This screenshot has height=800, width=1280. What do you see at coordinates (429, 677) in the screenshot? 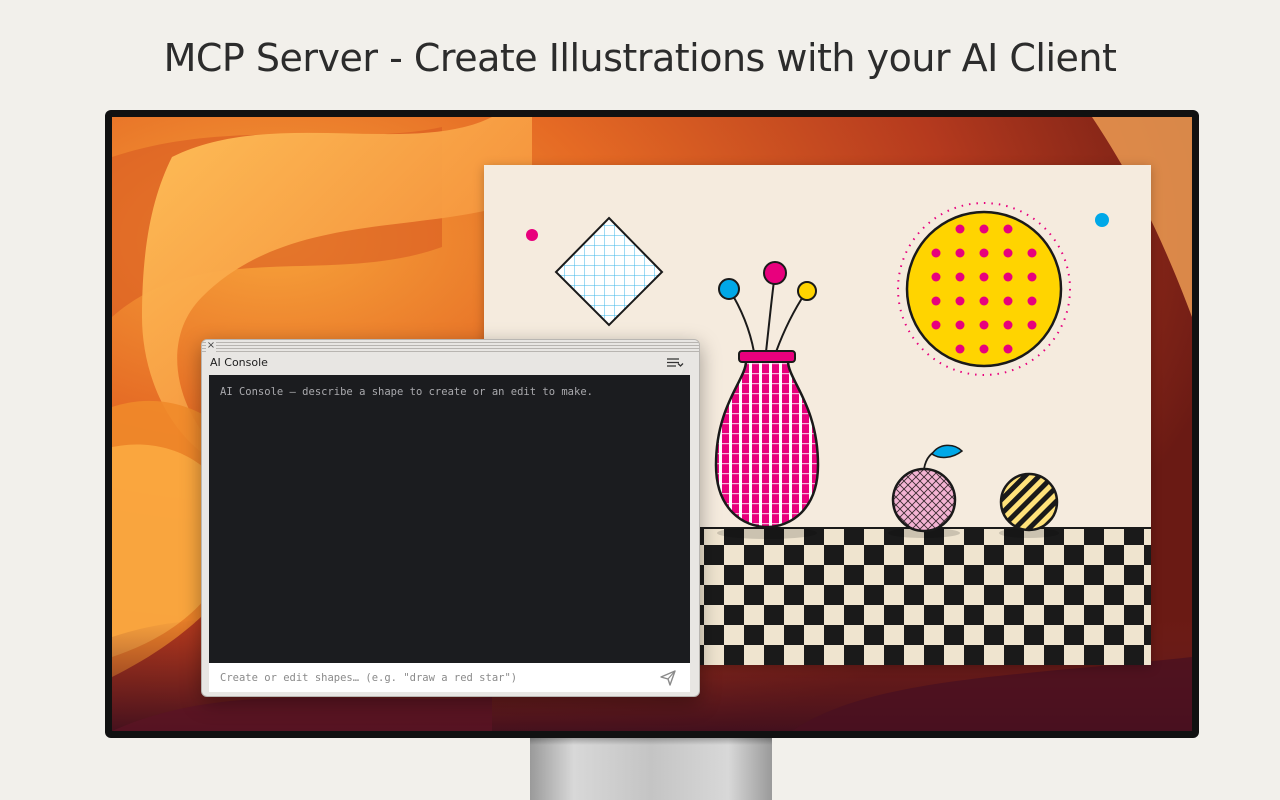
I see `console-prompt-input` at bounding box center [429, 677].